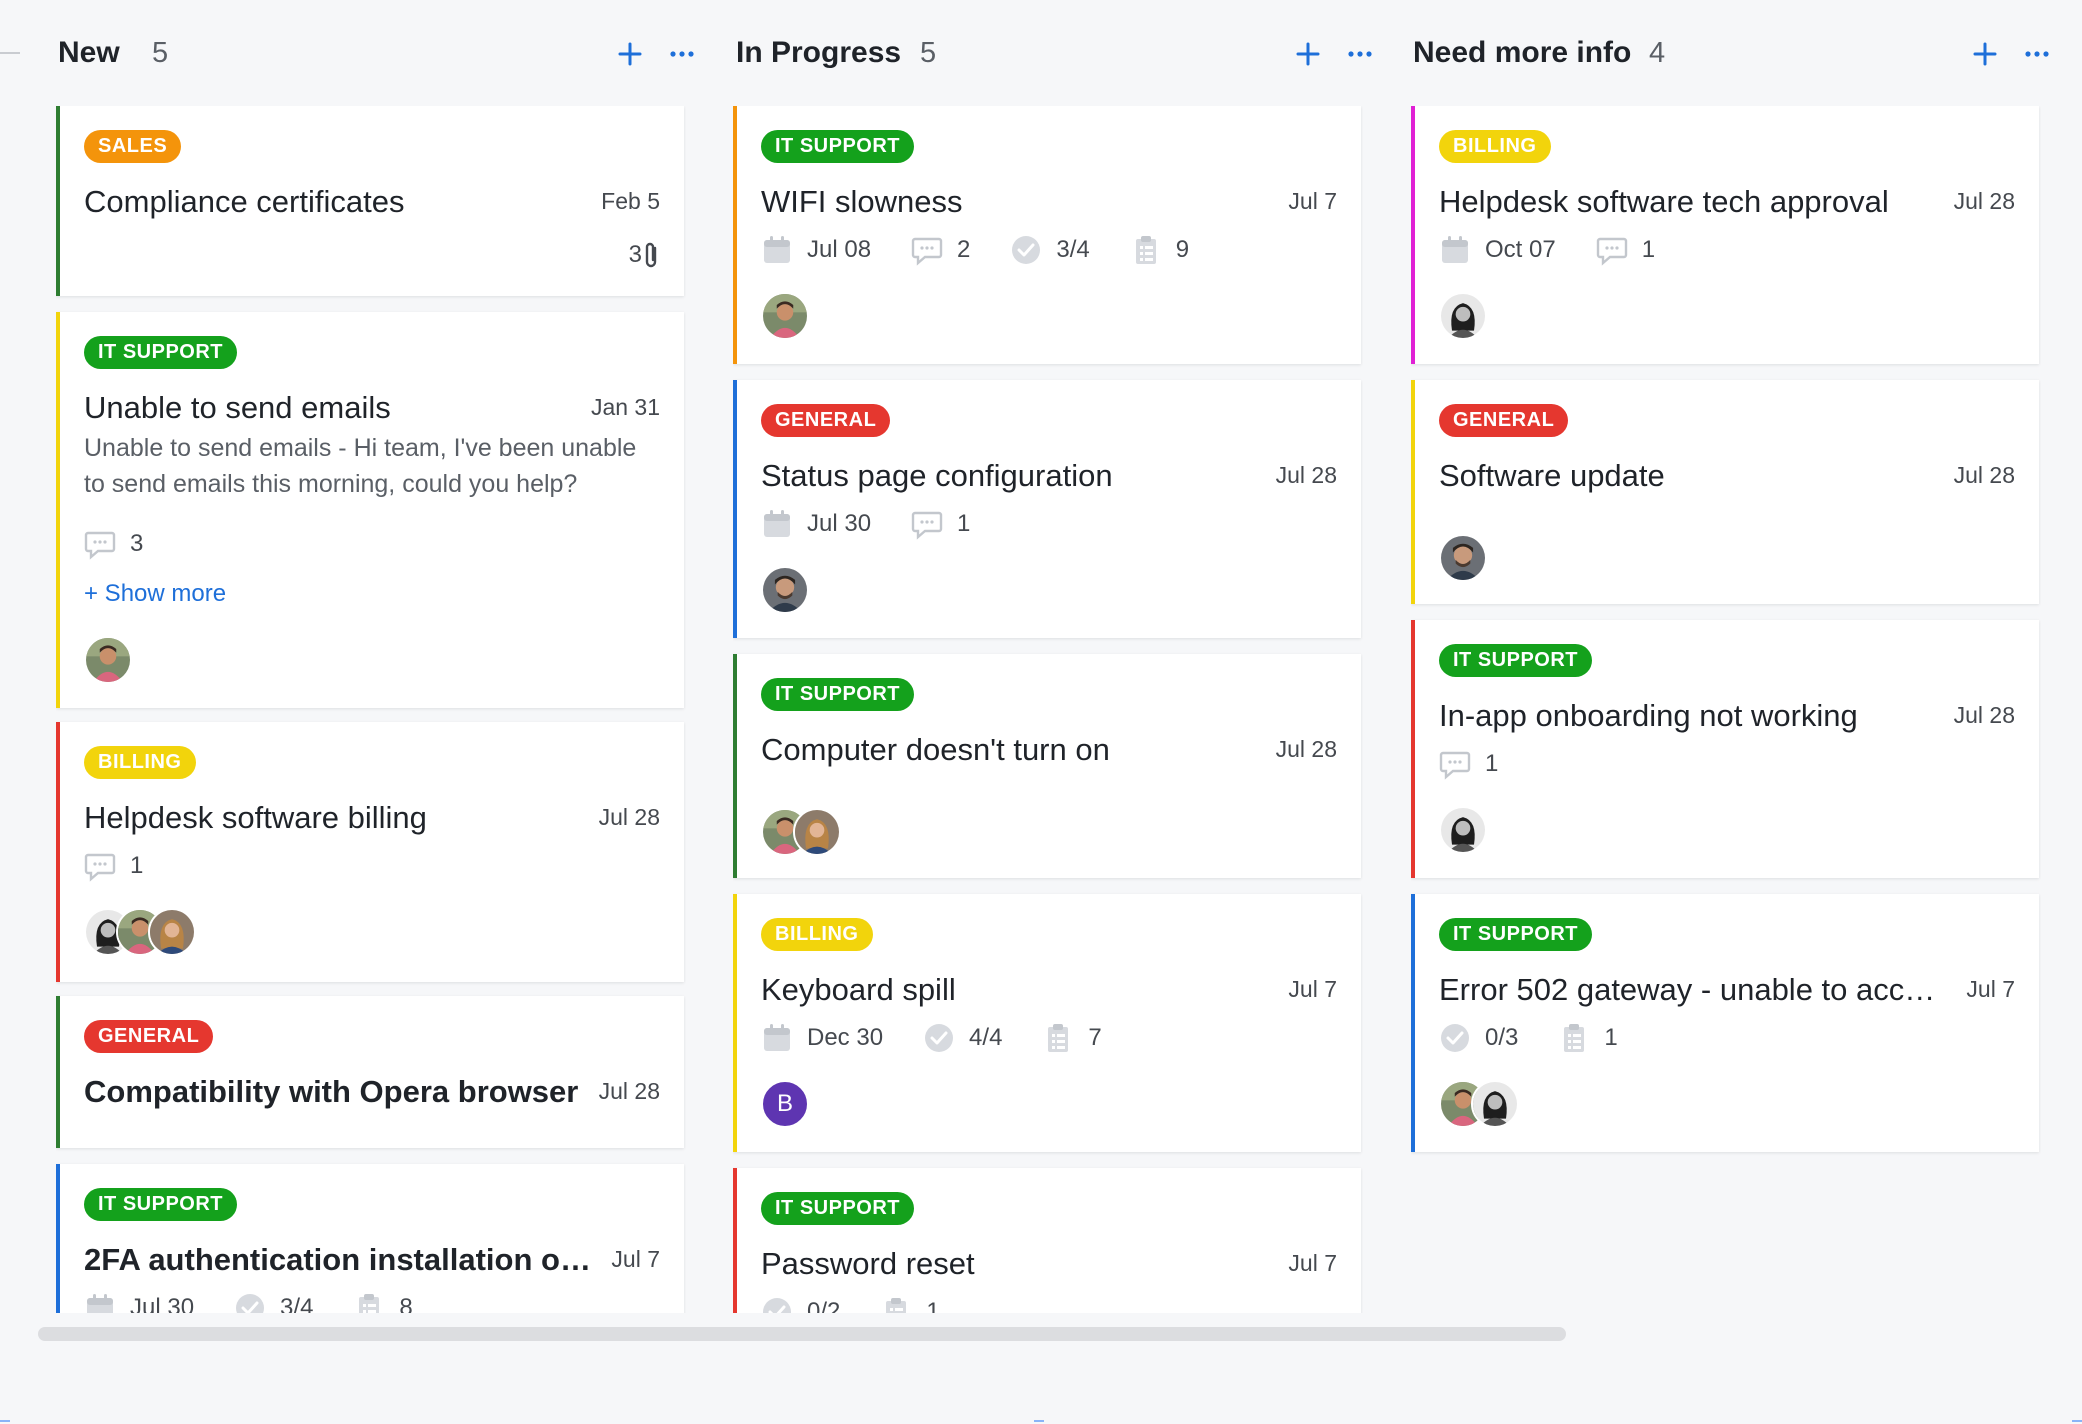  I want to click on column-title: Need more info, so click(1522, 52).